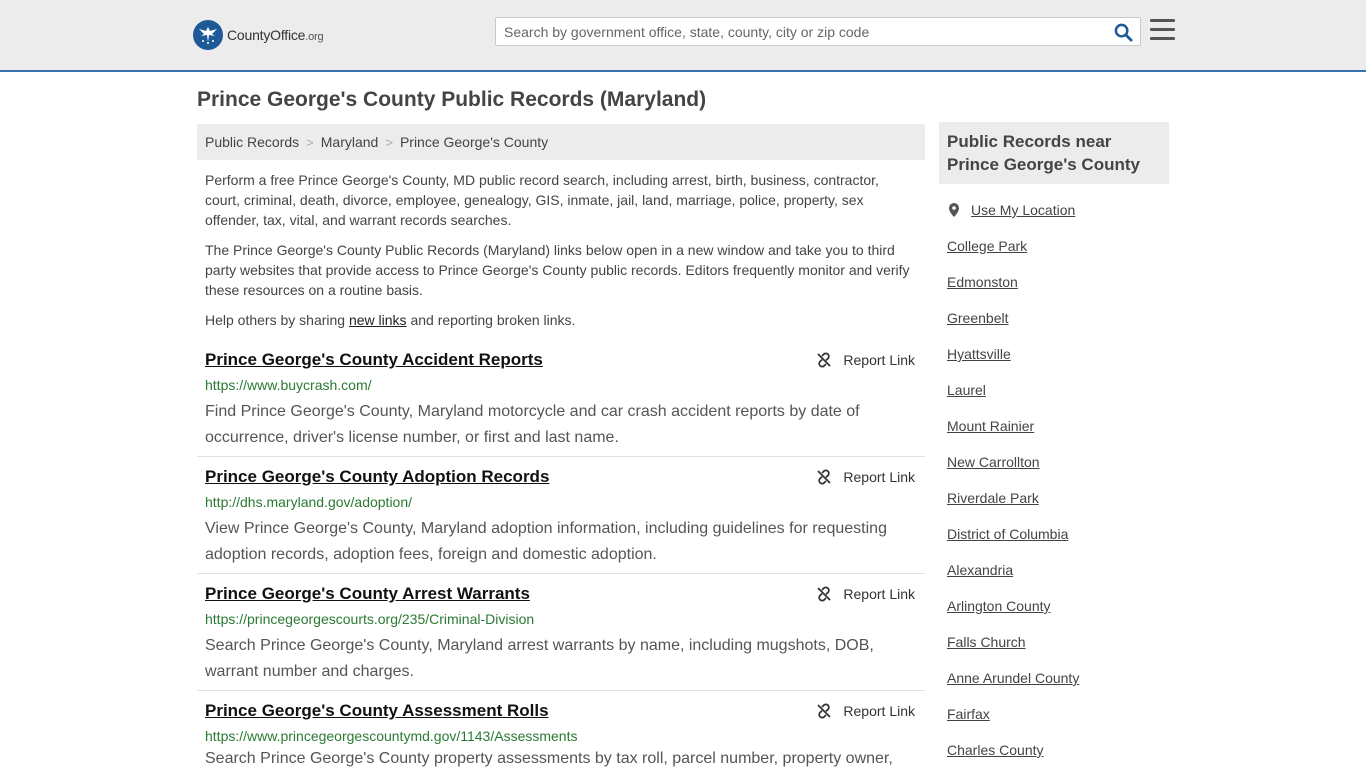  I want to click on search-button, so click(1123, 32).